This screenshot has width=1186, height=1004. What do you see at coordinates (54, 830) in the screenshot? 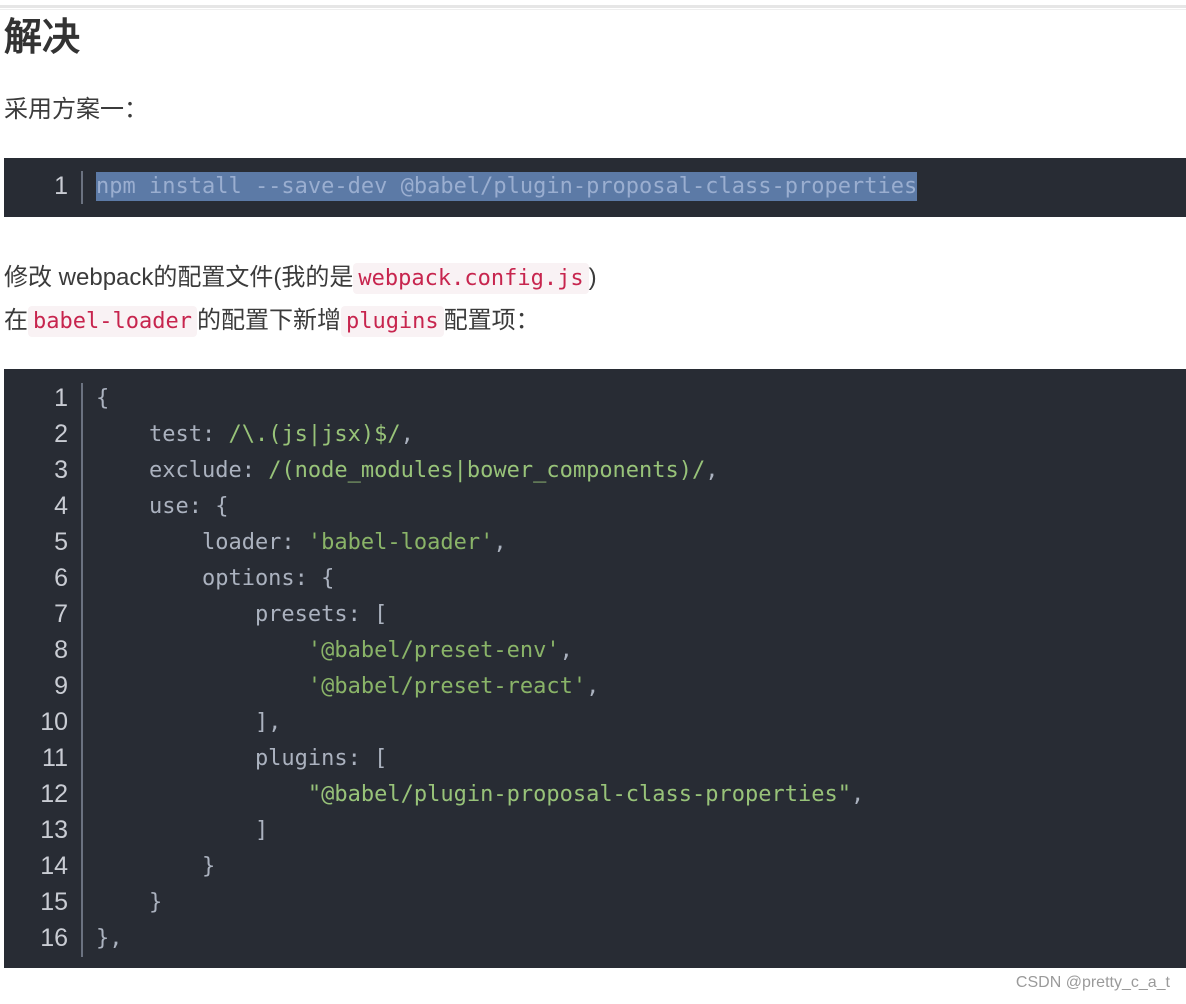
I see `line-number: 13` at bounding box center [54, 830].